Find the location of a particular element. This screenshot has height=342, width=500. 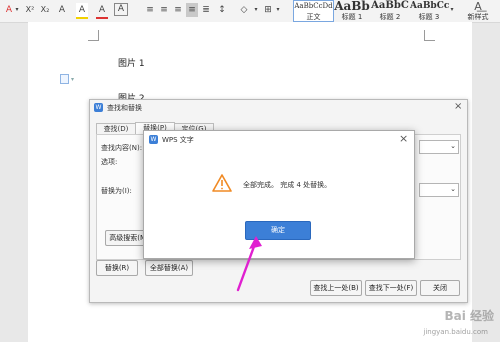

watermark-logo: Bai 经验 is located at coordinates (469, 316).